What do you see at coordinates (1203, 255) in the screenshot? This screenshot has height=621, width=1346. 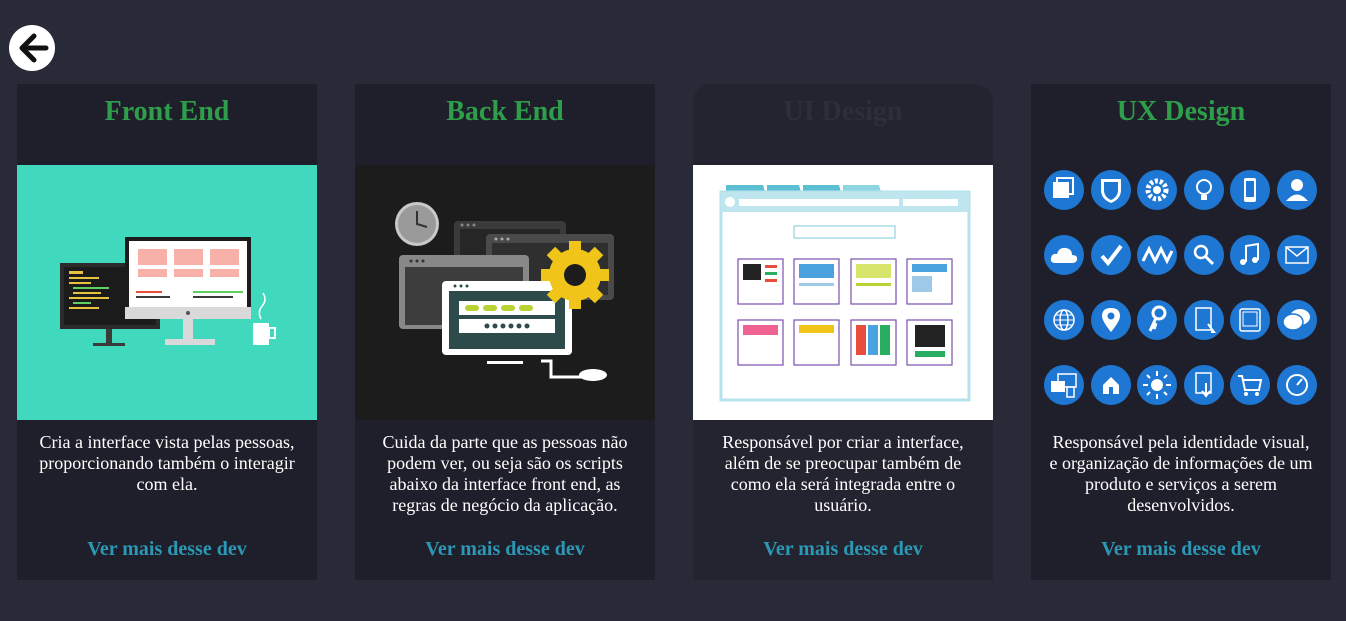 I see `search-icon` at bounding box center [1203, 255].